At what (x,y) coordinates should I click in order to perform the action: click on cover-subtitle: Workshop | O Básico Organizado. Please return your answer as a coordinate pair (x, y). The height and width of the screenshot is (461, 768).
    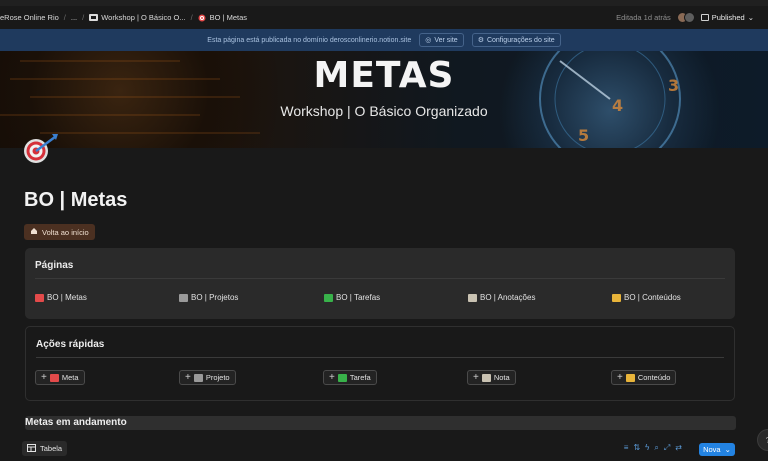
    Looking at the image, I should click on (384, 111).